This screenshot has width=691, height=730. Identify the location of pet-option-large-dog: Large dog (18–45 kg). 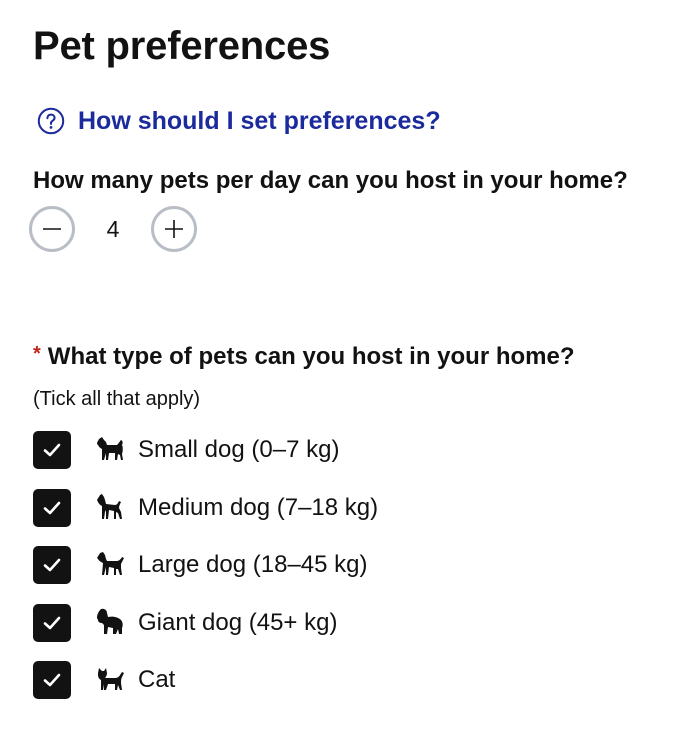
(205, 565).